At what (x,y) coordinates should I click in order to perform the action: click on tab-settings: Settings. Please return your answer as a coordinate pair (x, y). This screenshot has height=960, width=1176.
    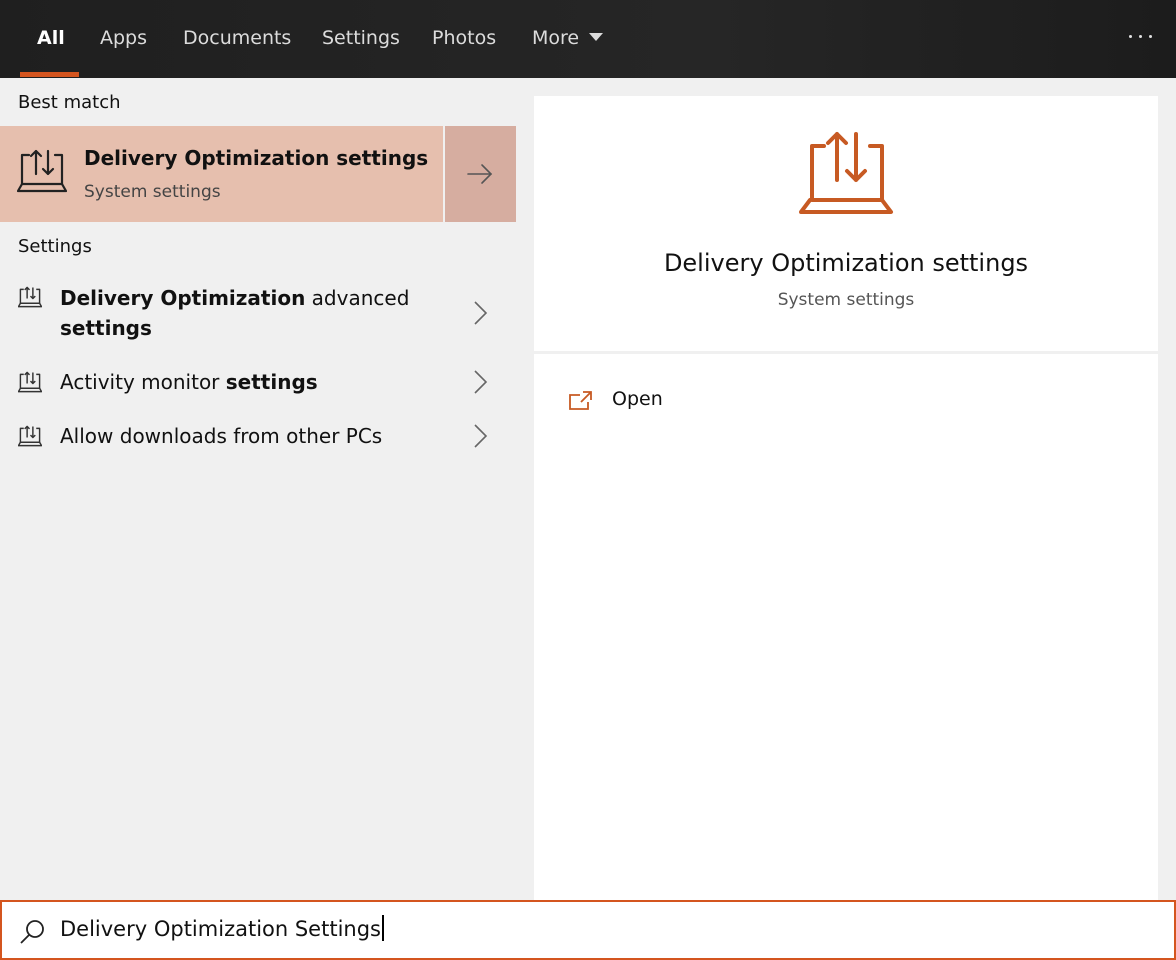
    Looking at the image, I should click on (361, 39).